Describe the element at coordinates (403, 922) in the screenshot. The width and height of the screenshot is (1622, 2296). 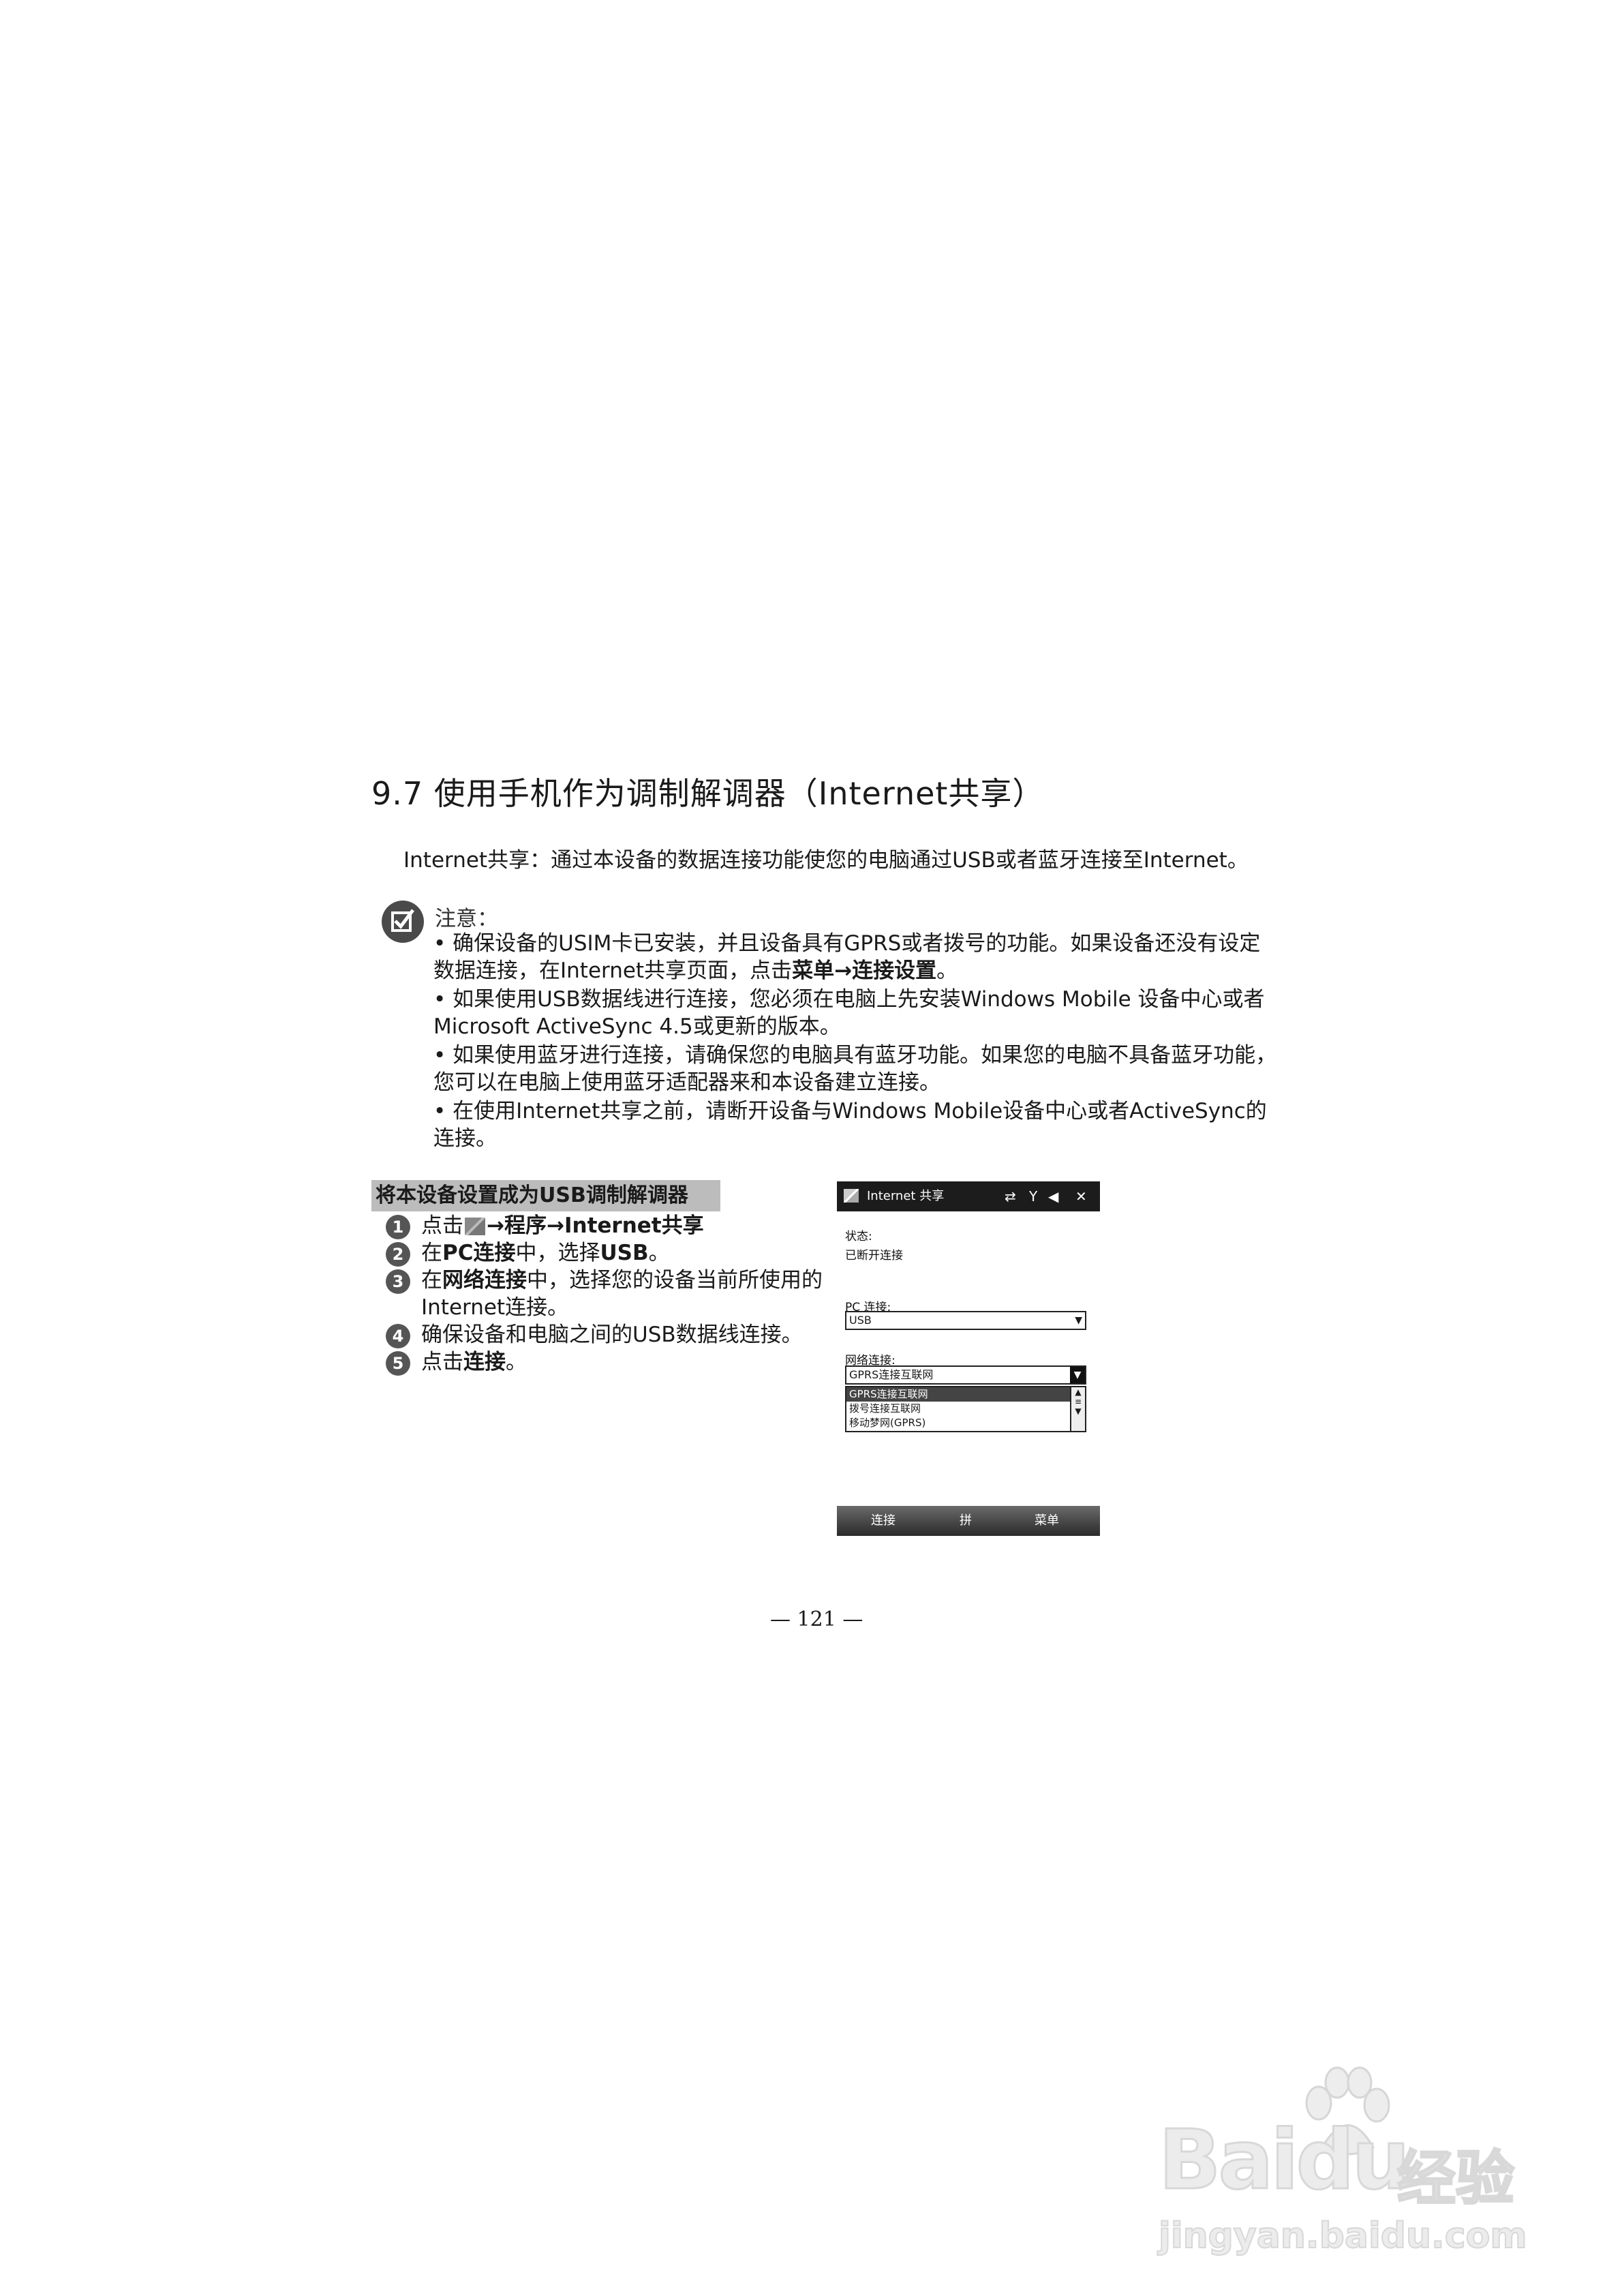
I see `checkbox-note-icon` at that location.